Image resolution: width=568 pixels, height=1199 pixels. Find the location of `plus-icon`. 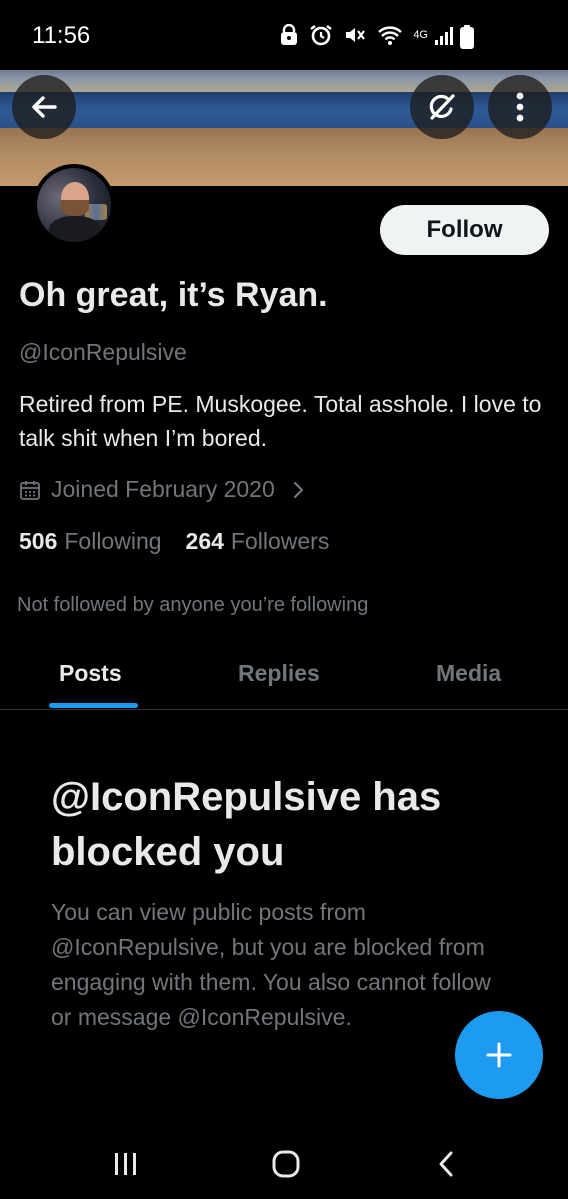

plus-icon is located at coordinates (499, 1055).